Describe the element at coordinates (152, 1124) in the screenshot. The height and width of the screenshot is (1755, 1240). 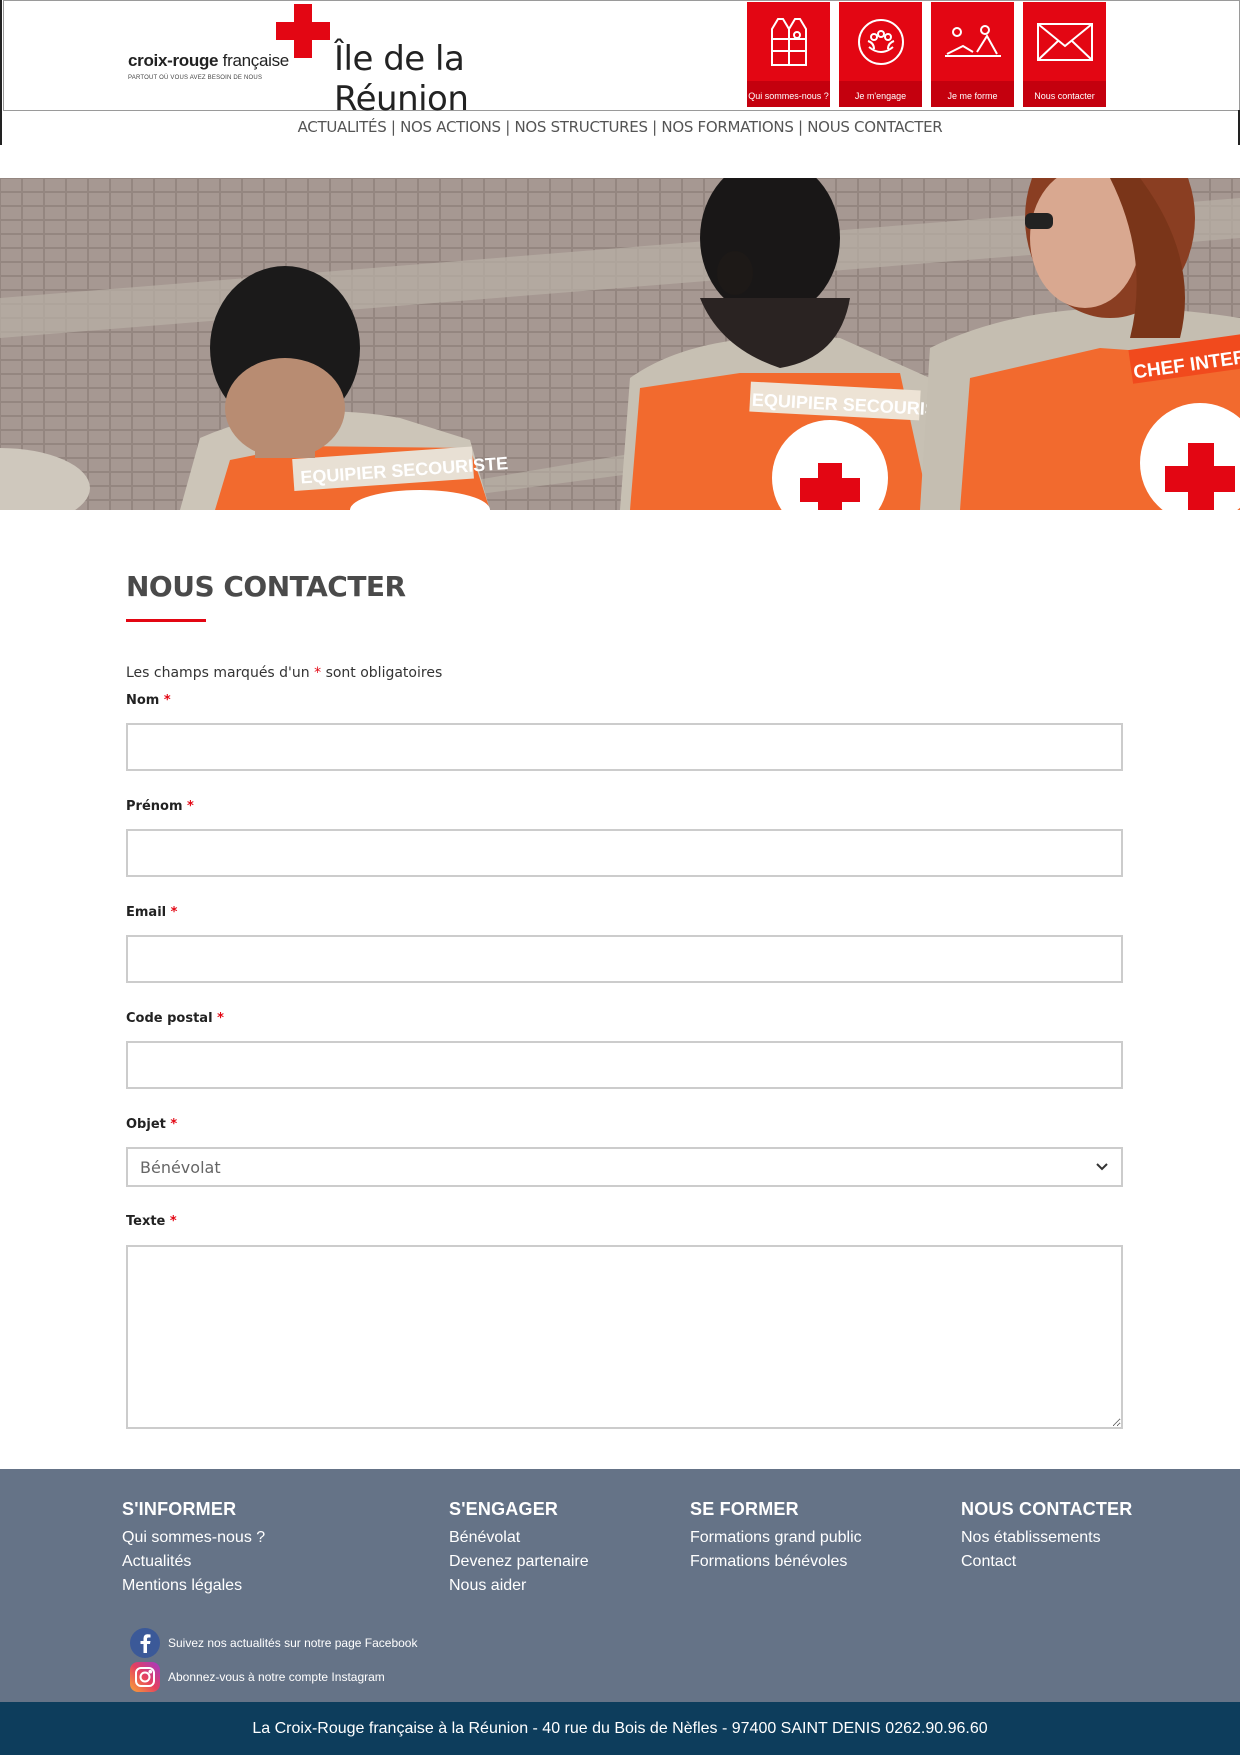
I see `objet-label: Objet *` at that location.